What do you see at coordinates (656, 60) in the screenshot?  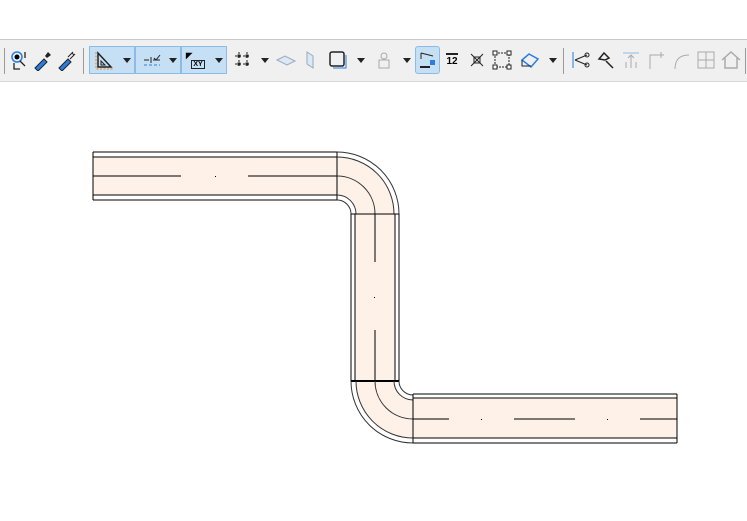 I see `corner-icon` at bounding box center [656, 60].